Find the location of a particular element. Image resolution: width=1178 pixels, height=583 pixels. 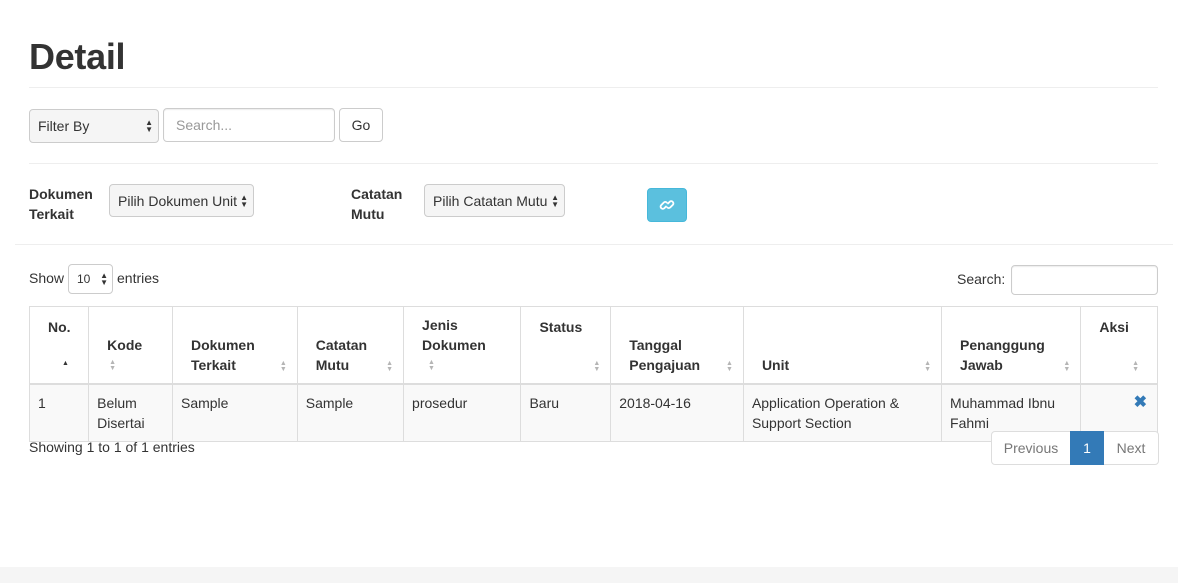

form-divider is located at coordinates (594, 244).